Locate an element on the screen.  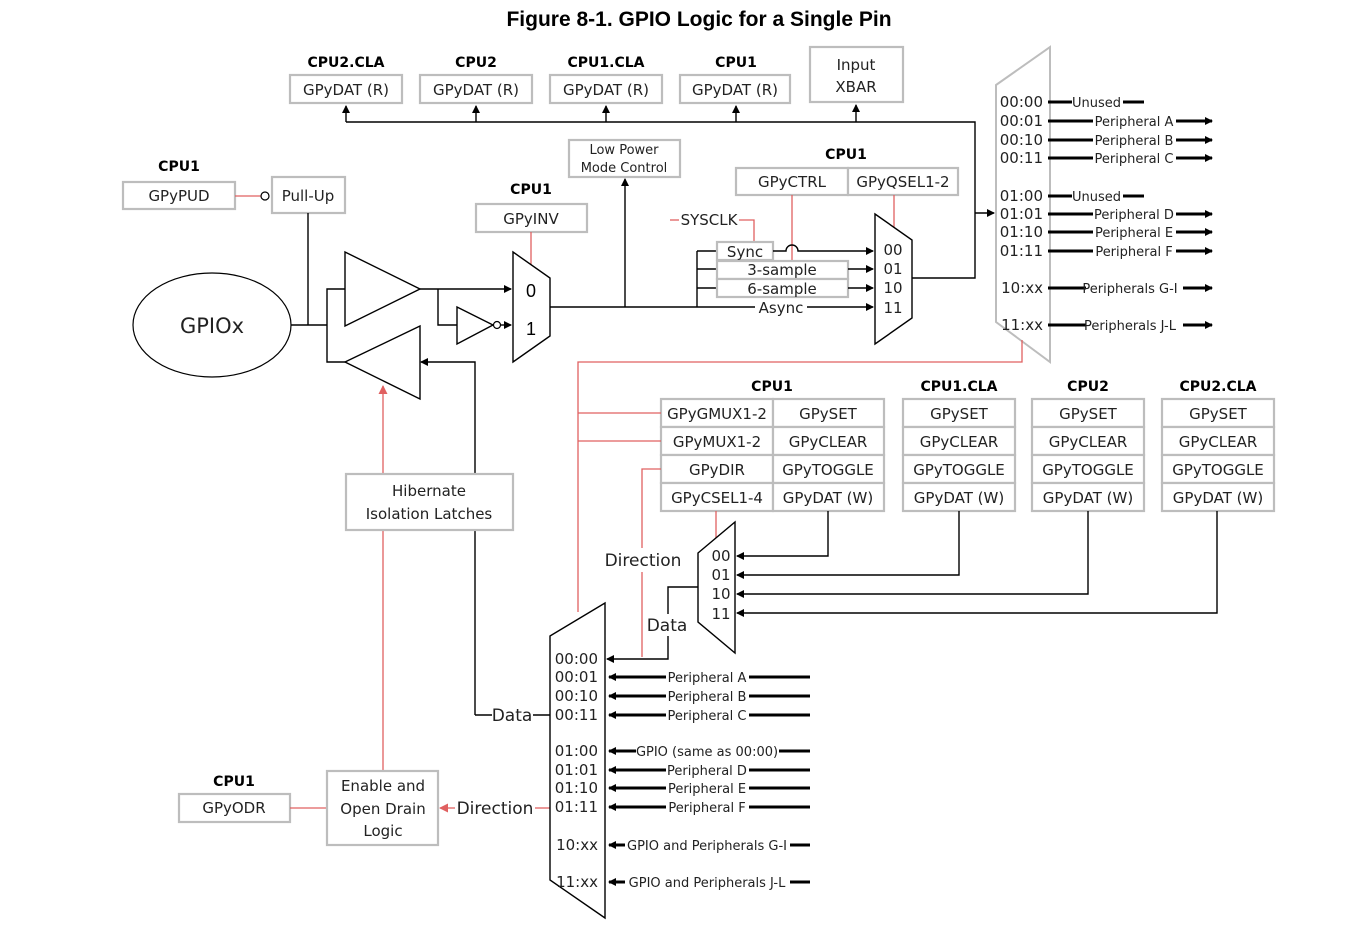
register-label: GPyGMUX1-2 is located at coordinates (717, 414).